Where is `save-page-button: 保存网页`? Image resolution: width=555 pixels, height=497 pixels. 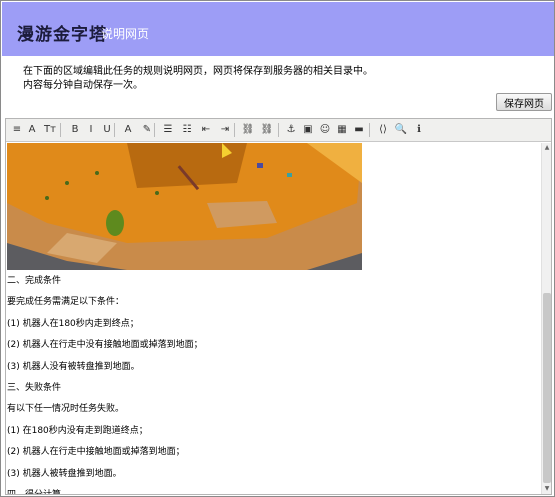
save-page-button: 保存网页 is located at coordinates (524, 102).